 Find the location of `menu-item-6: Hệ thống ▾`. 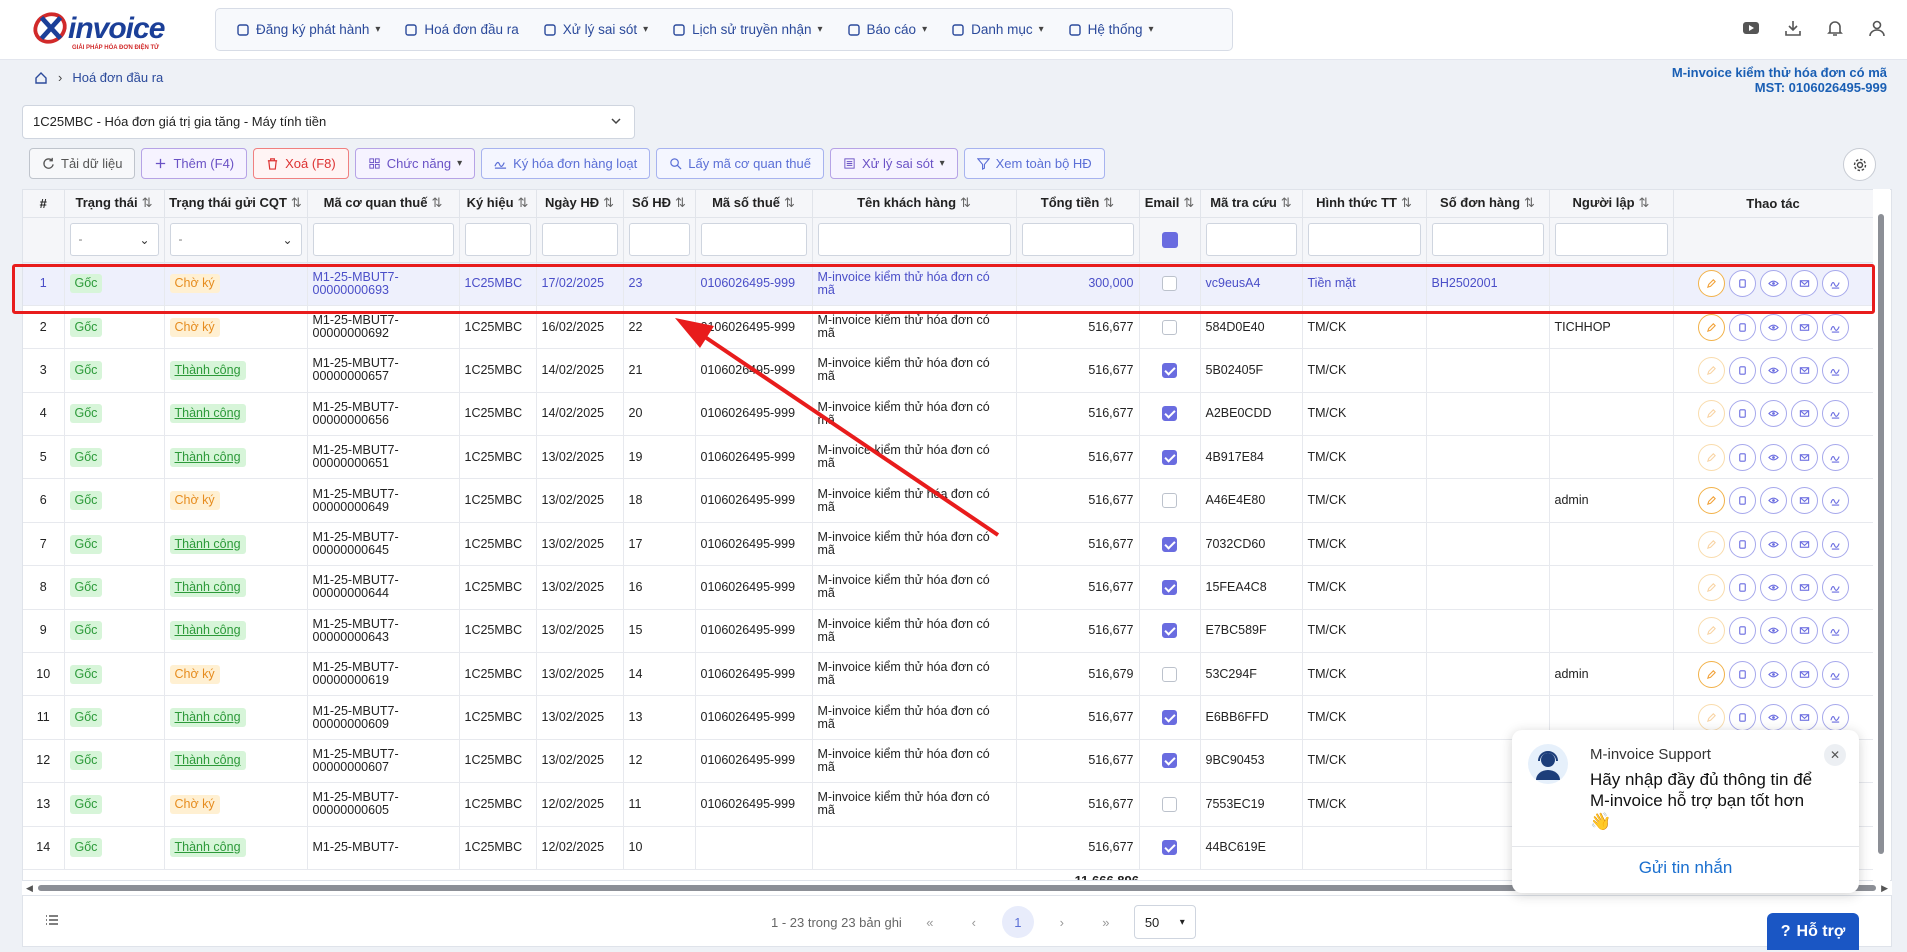

menu-item-6: Hệ thống ▾ is located at coordinates (1118, 29).